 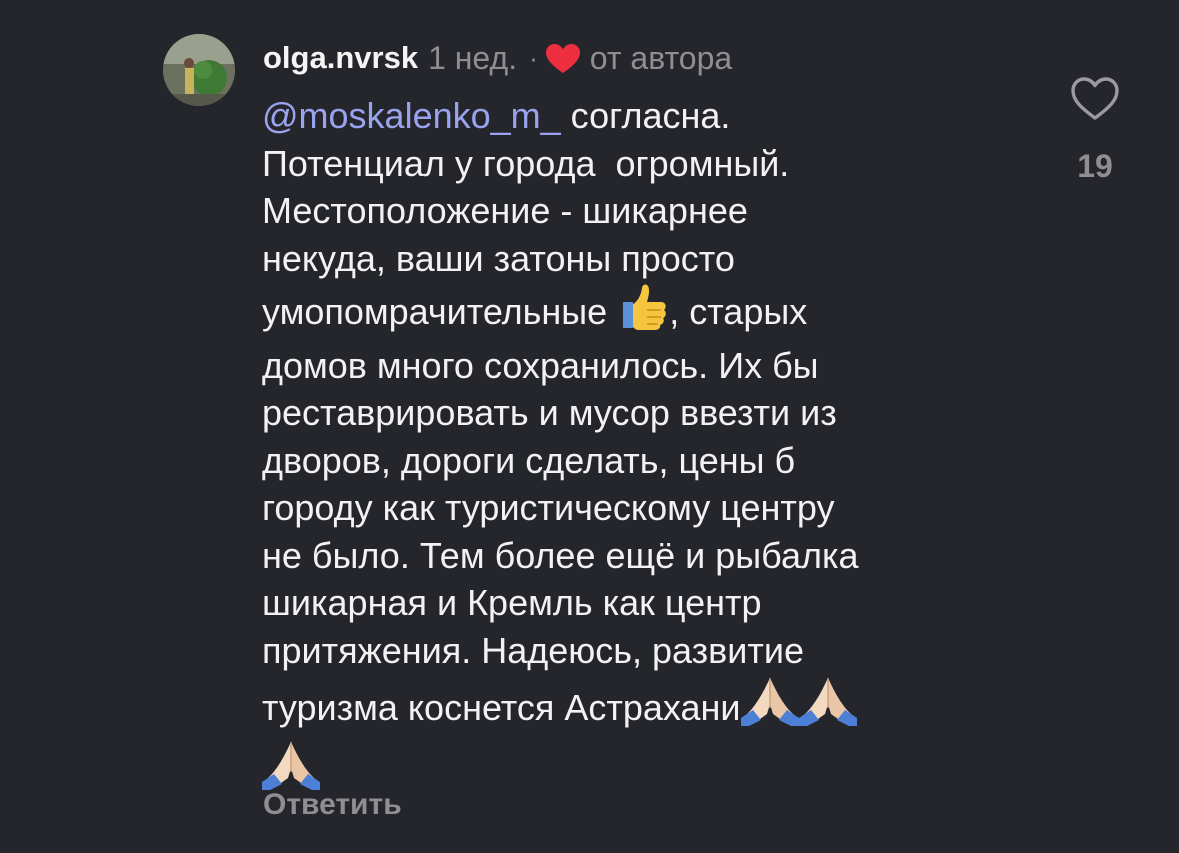 I want to click on mention-link: @moskalenko_m_, so click(x=411, y=115).